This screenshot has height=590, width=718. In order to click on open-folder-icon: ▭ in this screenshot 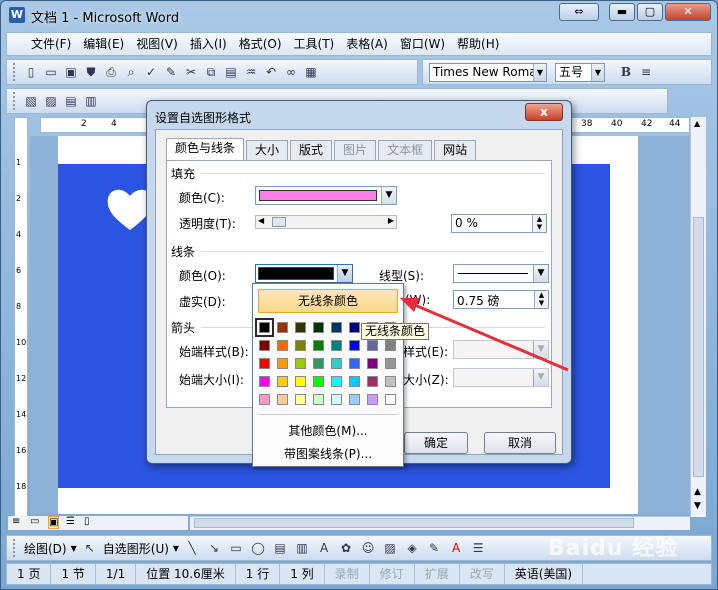, I will do `click(51, 72)`.